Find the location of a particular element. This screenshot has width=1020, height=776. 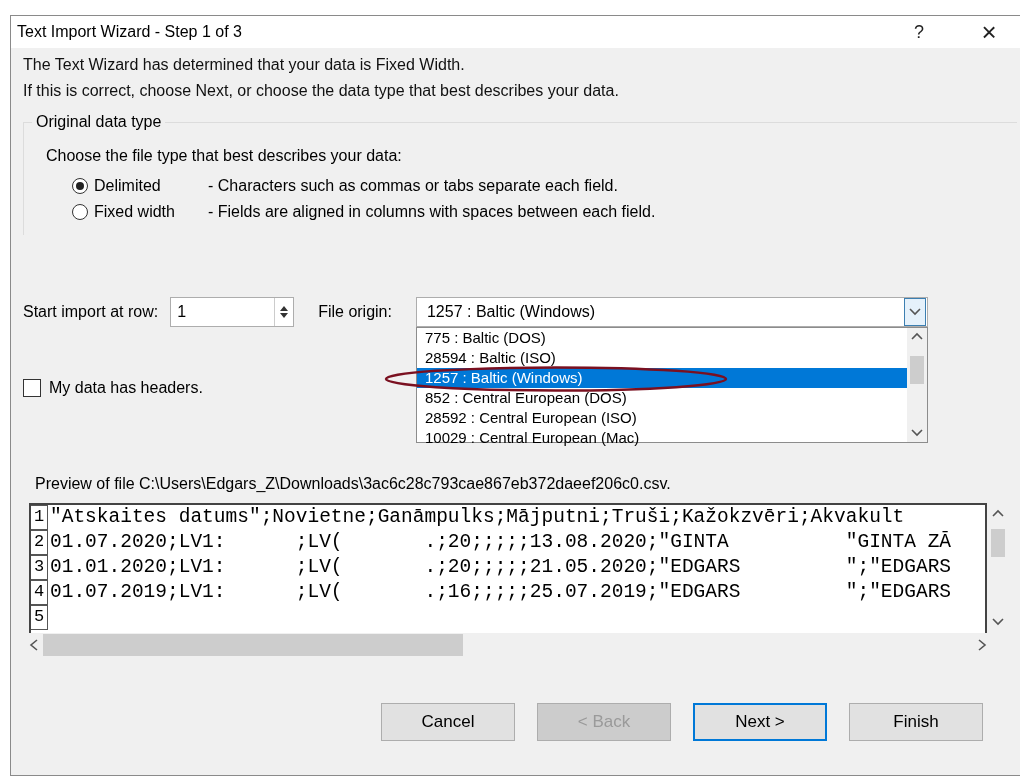

option-label: Fixed width is located at coordinates (151, 212).